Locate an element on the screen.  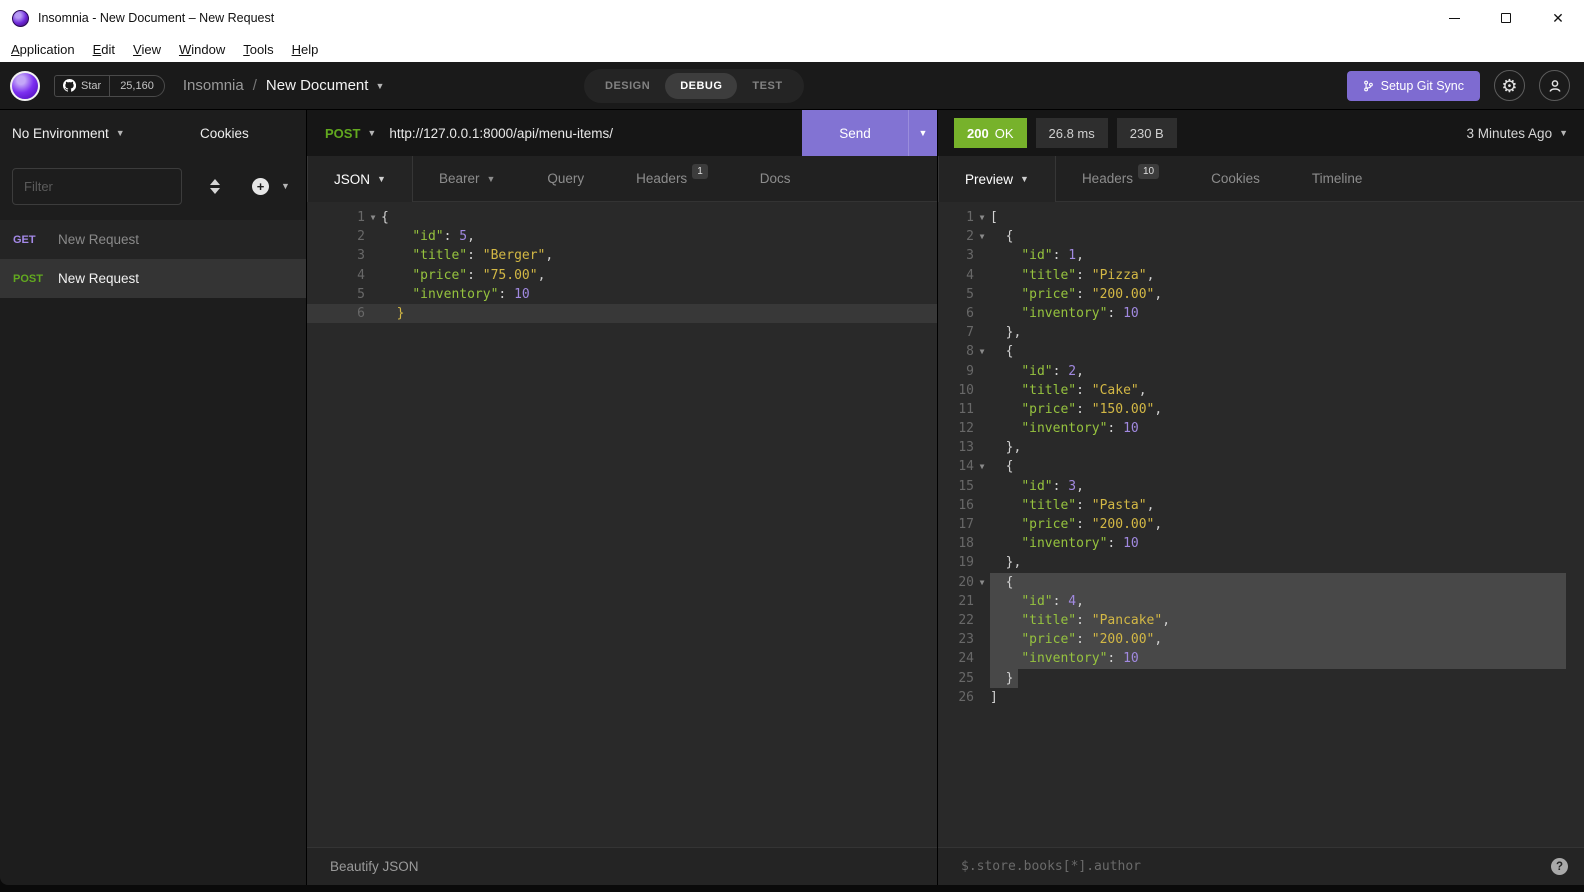
minimize-button is located at coordinates (1454, 18).